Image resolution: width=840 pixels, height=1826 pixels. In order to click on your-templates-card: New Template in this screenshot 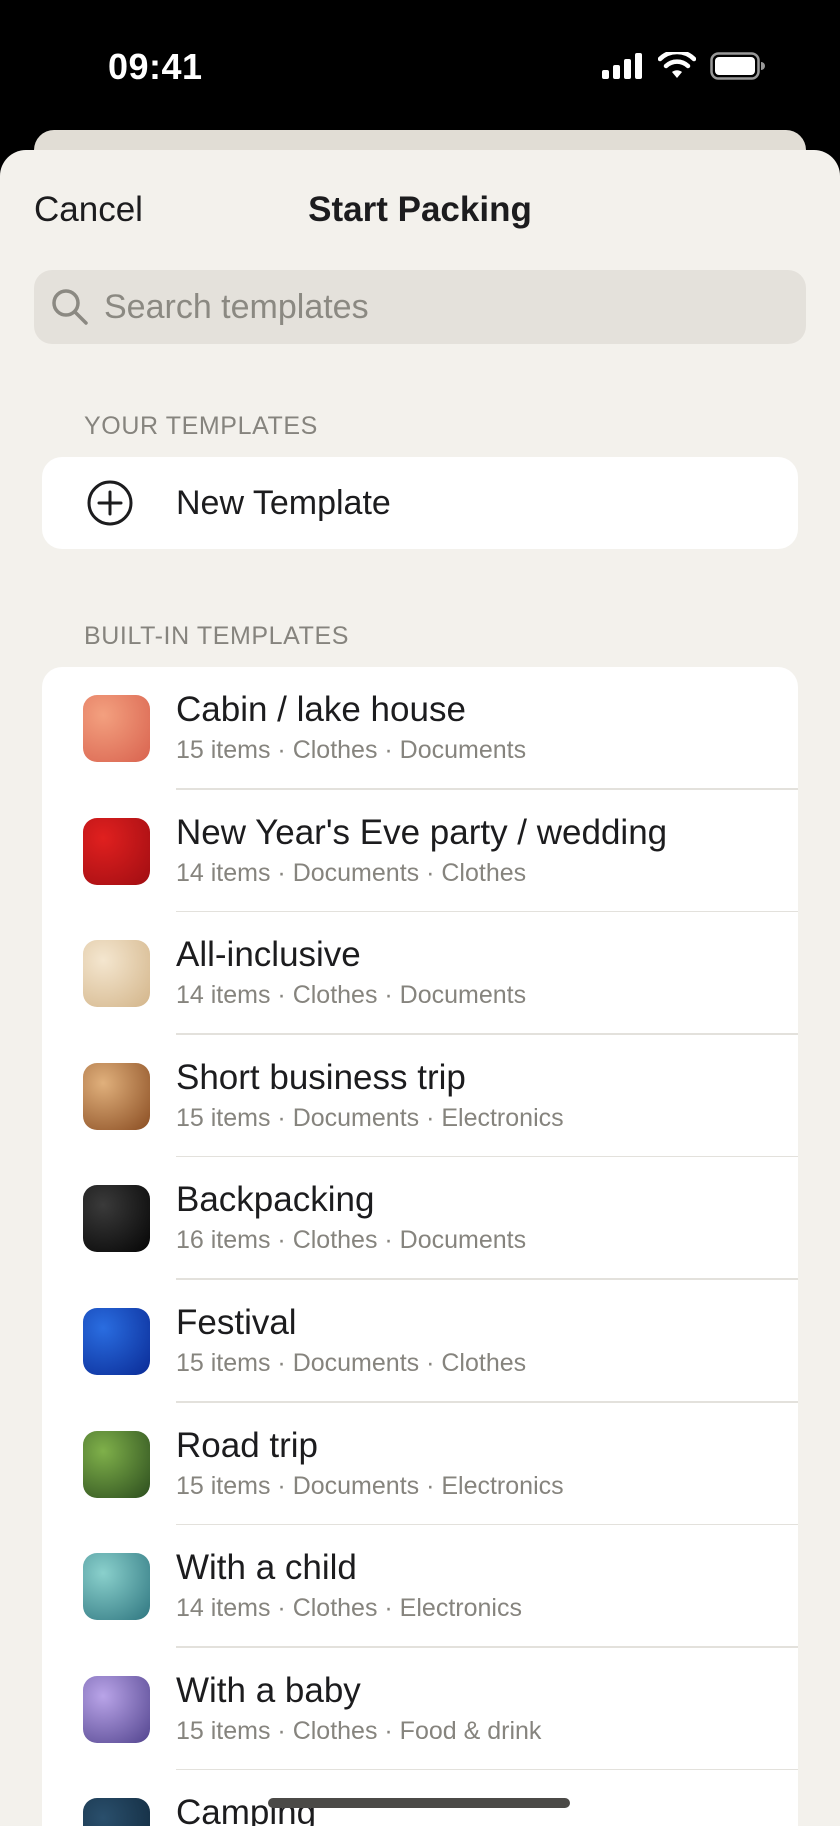, I will do `click(420, 503)`.